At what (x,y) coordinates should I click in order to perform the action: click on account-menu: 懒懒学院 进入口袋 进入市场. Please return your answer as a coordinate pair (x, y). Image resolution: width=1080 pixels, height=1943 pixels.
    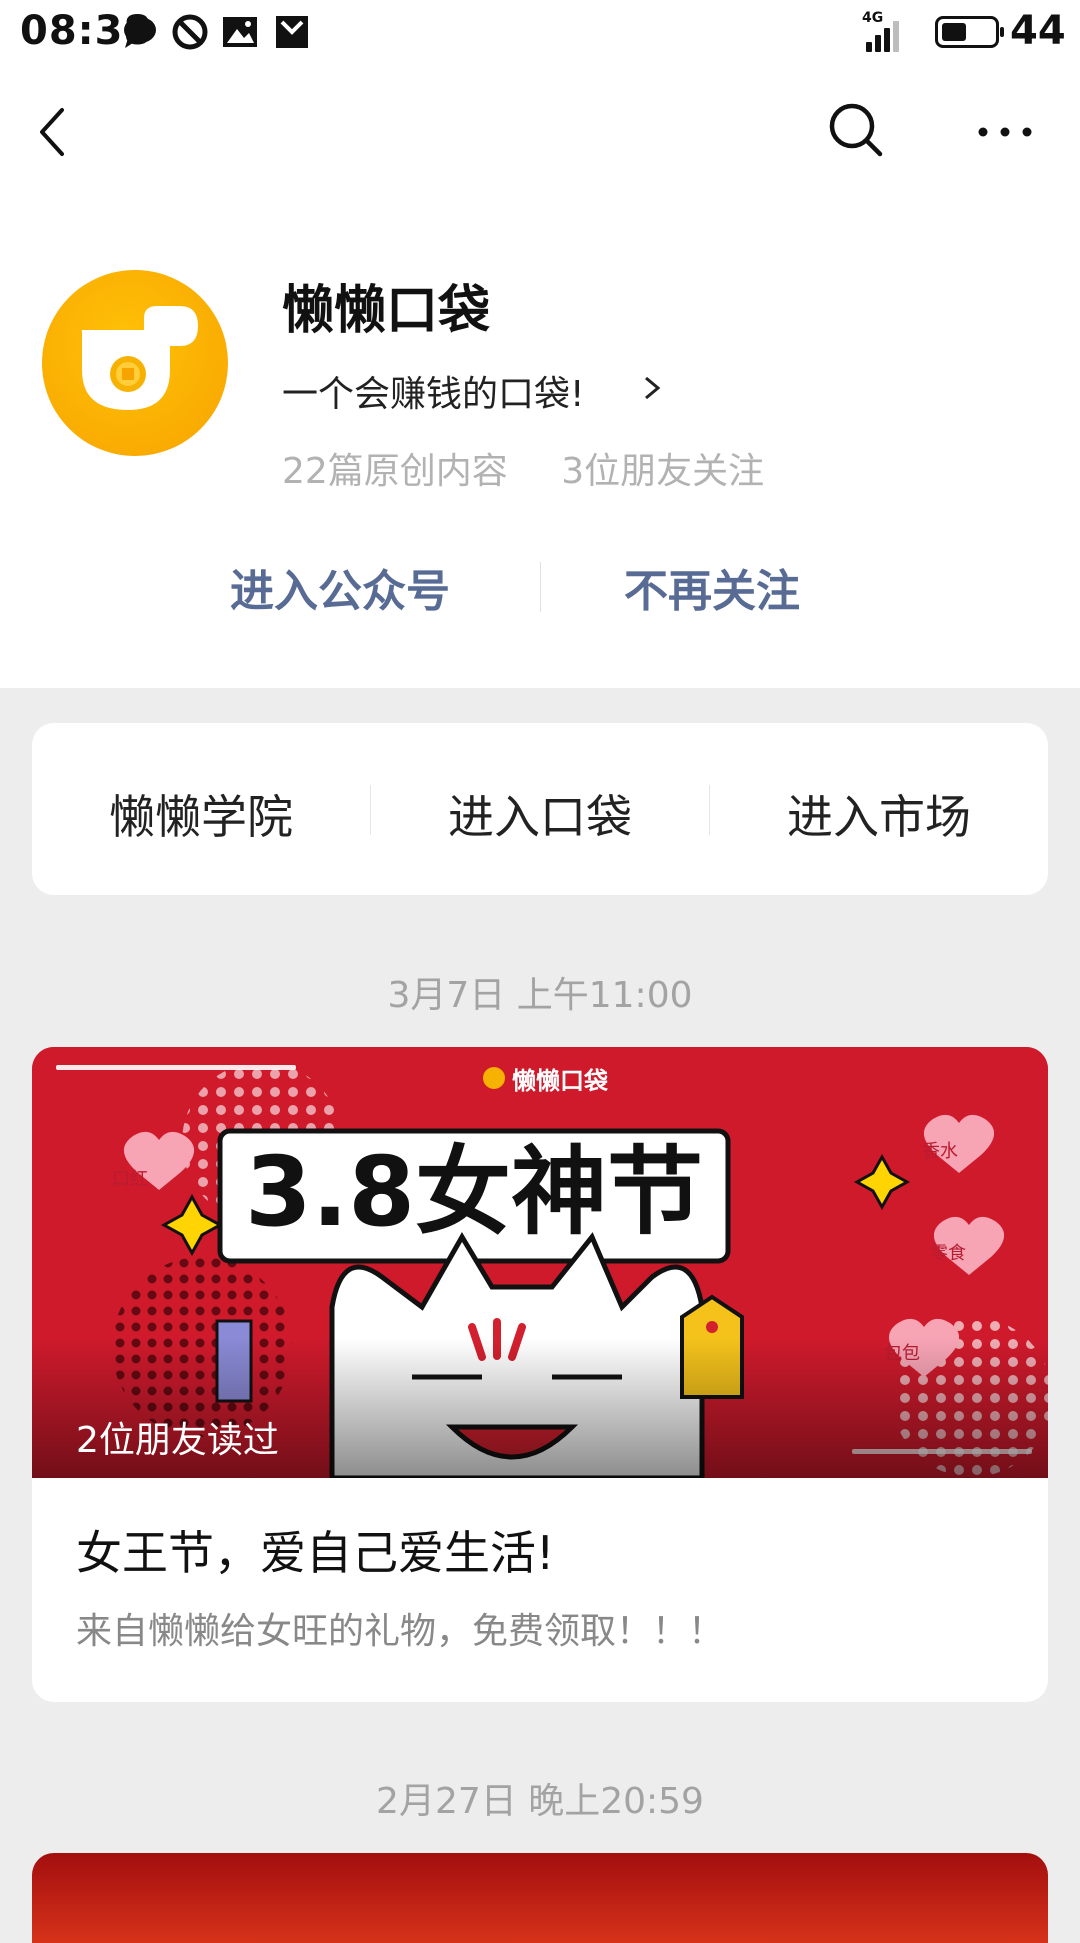
    Looking at the image, I should click on (540, 809).